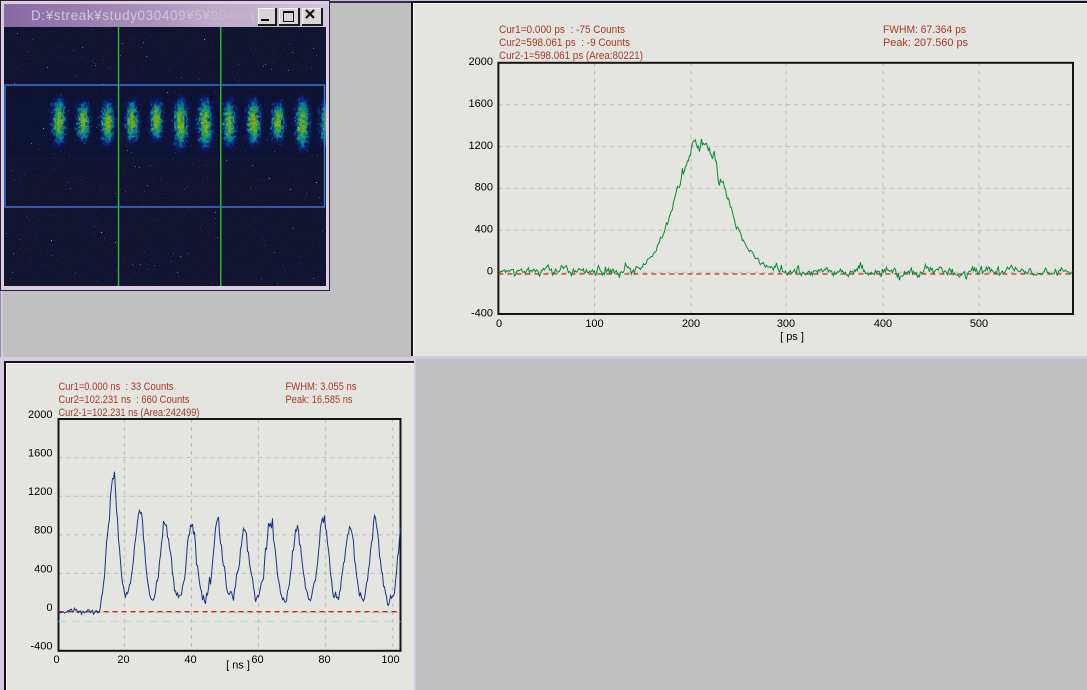  Describe the element at coordinates (562, 30) in the screenshot. I see `svg-text: Cur1=0.000 ps : -75 Counts` at that location.